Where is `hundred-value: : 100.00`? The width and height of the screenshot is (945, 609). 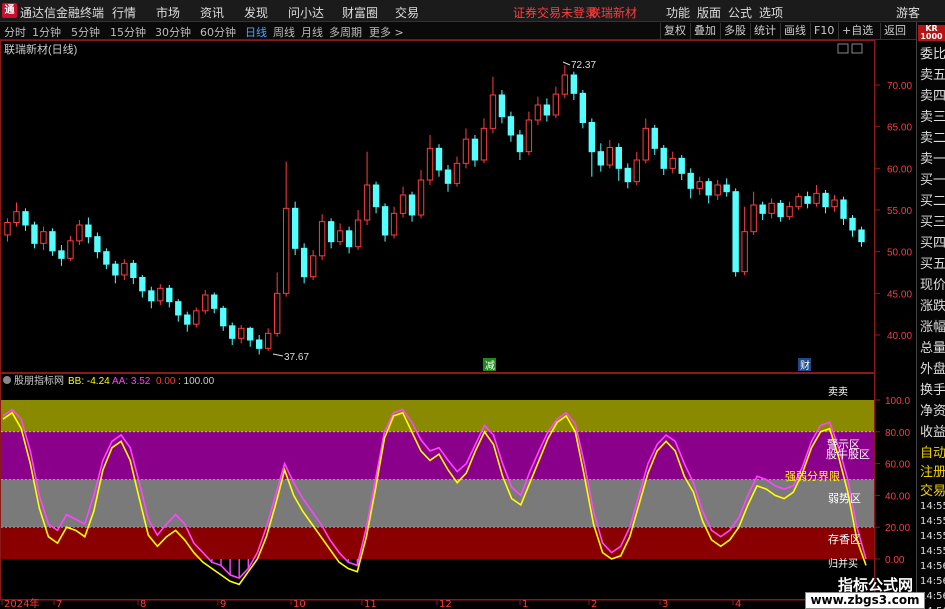
hundred-value: : 100.00 is located at coordinates (196, 381).